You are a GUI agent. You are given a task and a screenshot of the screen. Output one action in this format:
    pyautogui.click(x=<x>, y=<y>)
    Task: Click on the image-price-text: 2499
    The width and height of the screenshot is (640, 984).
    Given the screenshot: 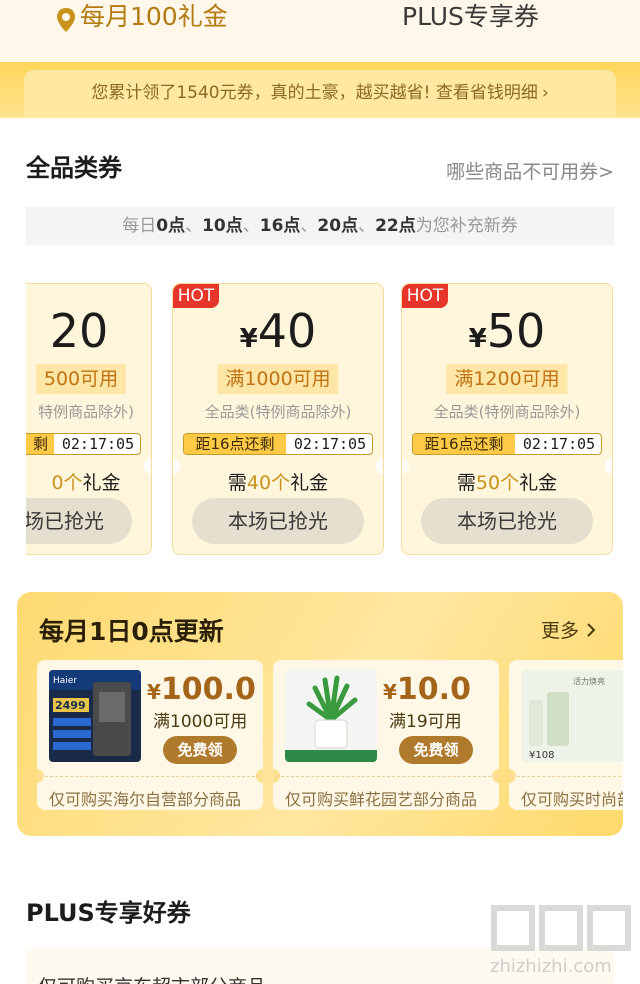 What is the action you would take?
    pyautogui.click(x=70, y=705)
    